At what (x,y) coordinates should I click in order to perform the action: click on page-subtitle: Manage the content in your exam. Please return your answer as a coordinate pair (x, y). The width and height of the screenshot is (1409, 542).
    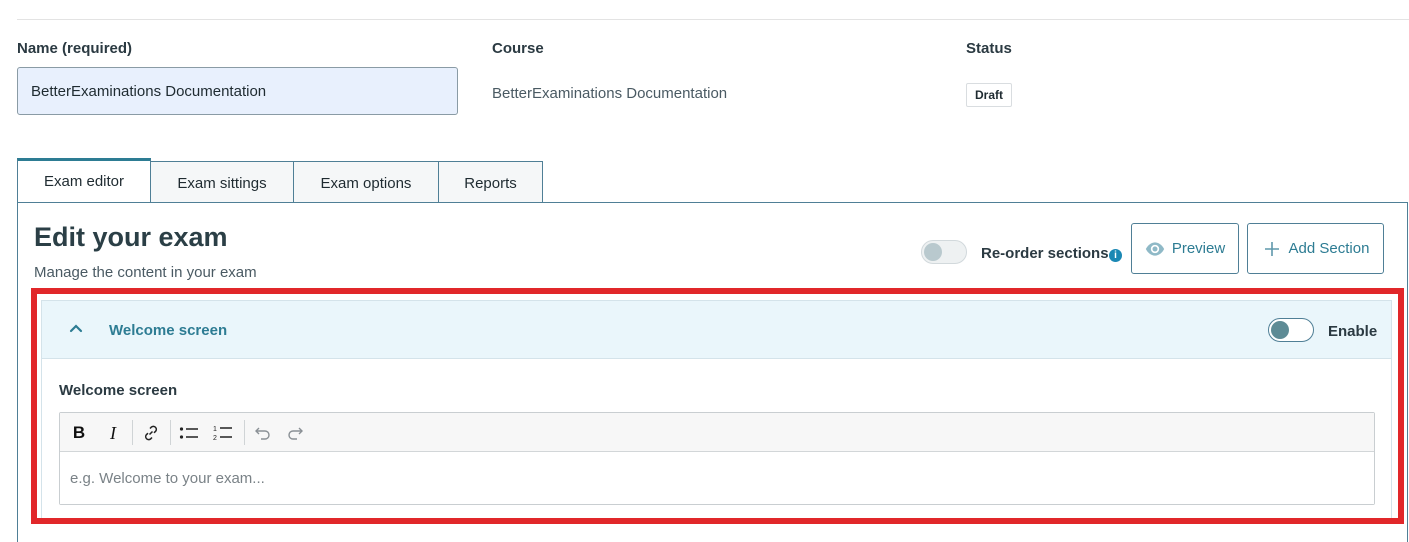
    Looking at the image, I should click on (145, 272).